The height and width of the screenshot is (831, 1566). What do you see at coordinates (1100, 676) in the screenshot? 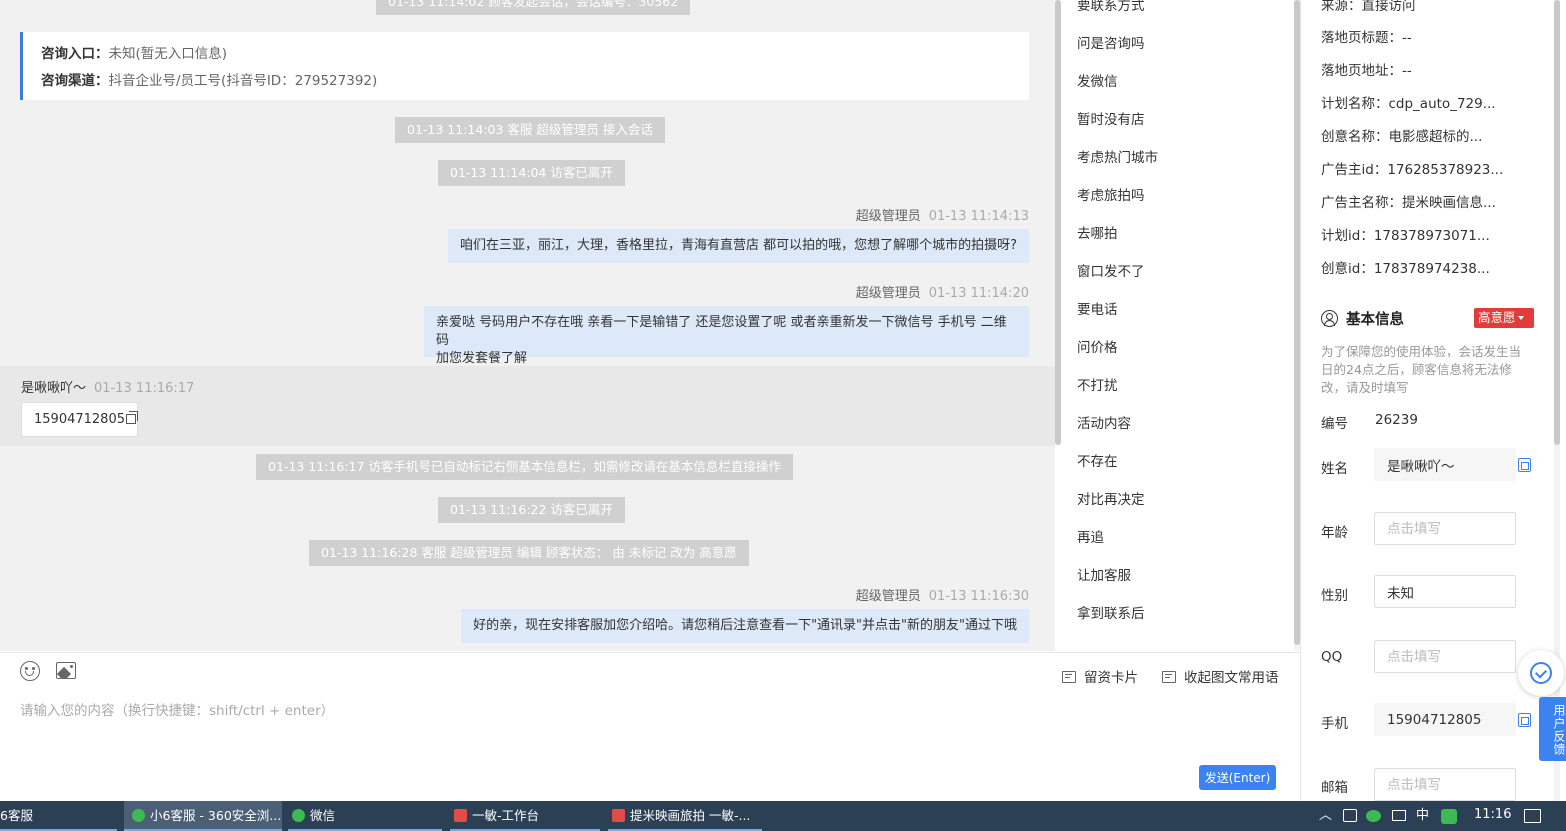
I see `lead-card-button: 留资卡片` at bounding box center [1100, 676].